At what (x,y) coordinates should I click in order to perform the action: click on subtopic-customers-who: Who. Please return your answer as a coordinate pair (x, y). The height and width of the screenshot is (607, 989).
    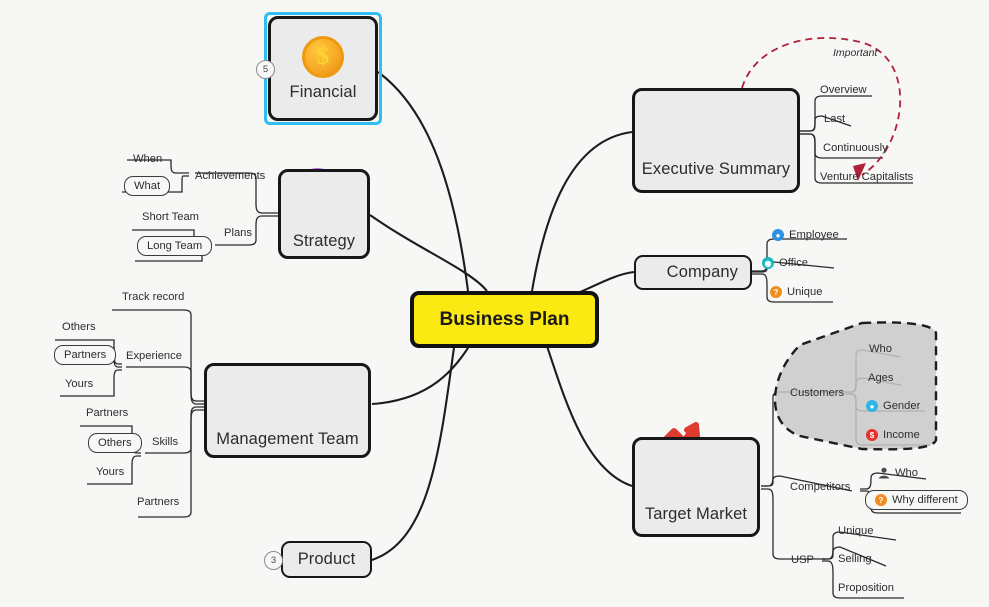
    Looking at the image, I should click on (880, 349).